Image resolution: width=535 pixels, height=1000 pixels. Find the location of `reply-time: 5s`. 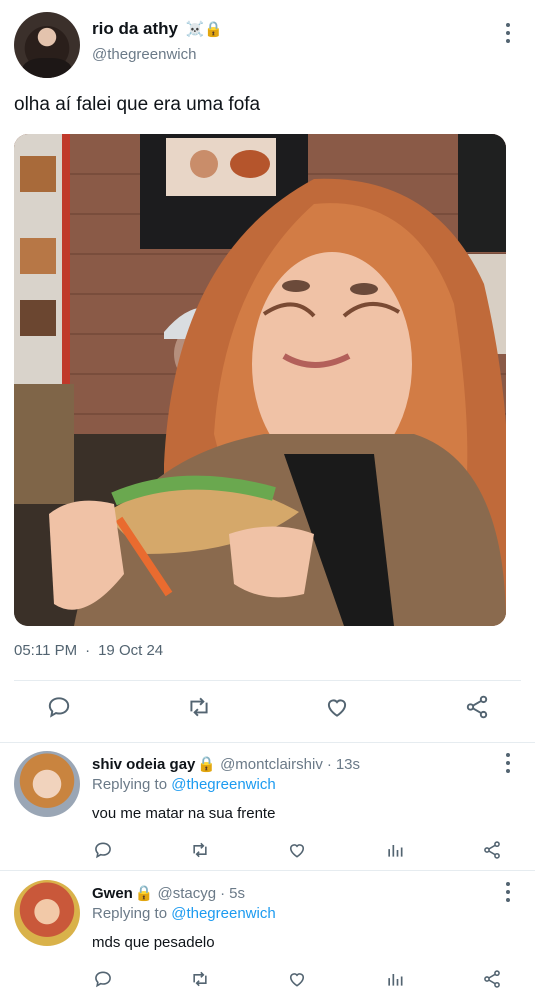

reply-time: 5s is located at coordinates (237, 893).